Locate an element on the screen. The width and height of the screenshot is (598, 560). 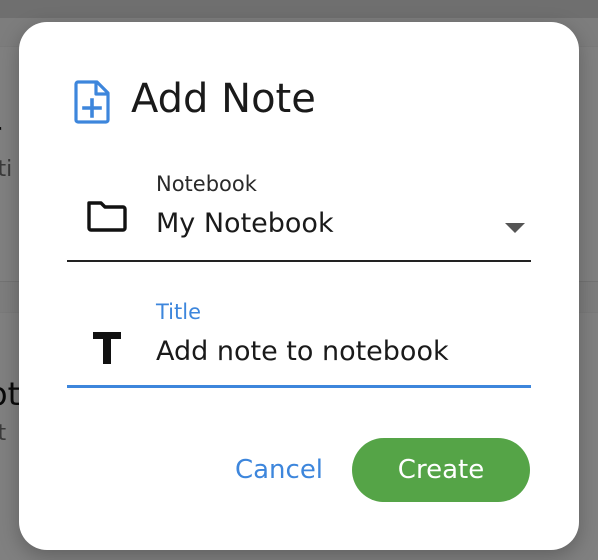
notebook-underline is located at coordinates (299, 261).